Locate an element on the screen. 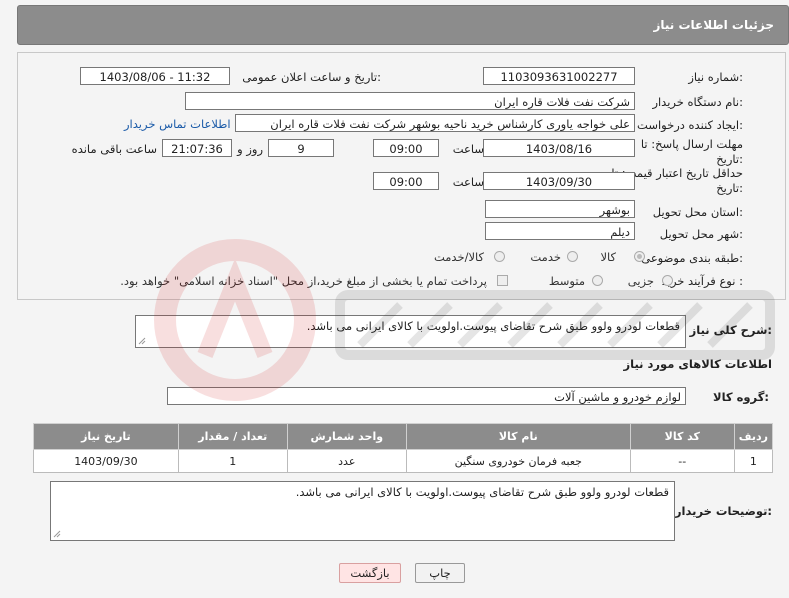  cell-unit: عدد is located at coordinates (346, 461).